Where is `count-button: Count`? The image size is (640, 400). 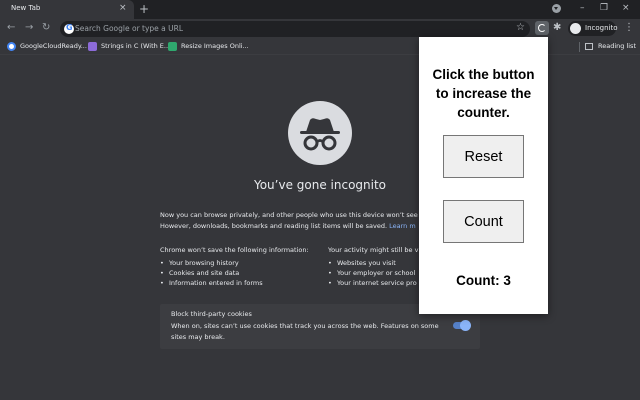 count-button: Count is located at coordinates (483, 221).